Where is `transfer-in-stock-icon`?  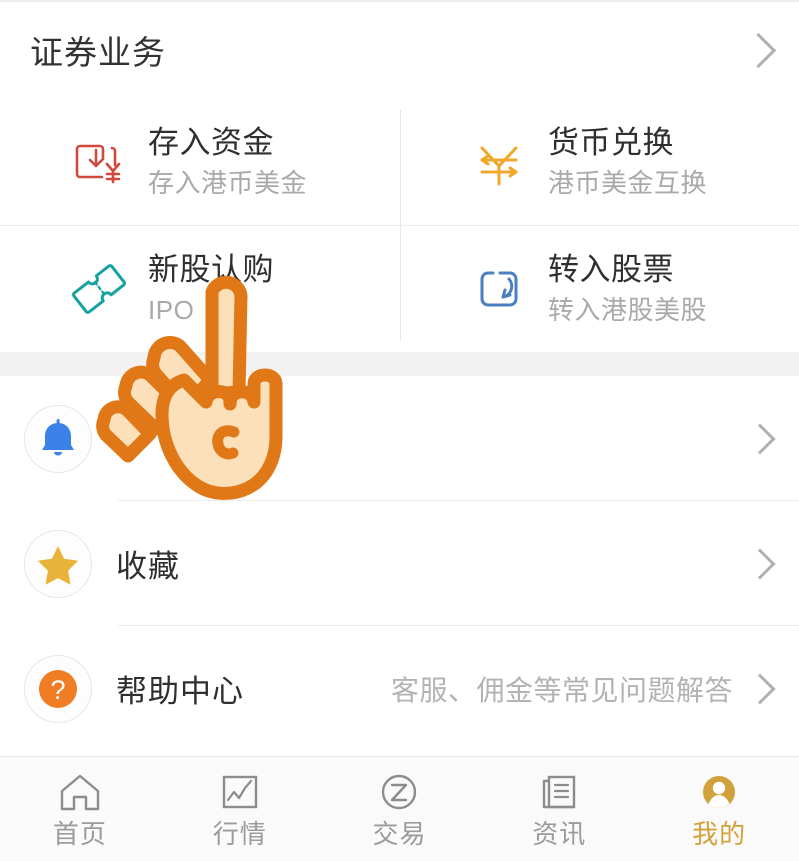 transfer-in-stock-icon is located at coordinates (499, 289).